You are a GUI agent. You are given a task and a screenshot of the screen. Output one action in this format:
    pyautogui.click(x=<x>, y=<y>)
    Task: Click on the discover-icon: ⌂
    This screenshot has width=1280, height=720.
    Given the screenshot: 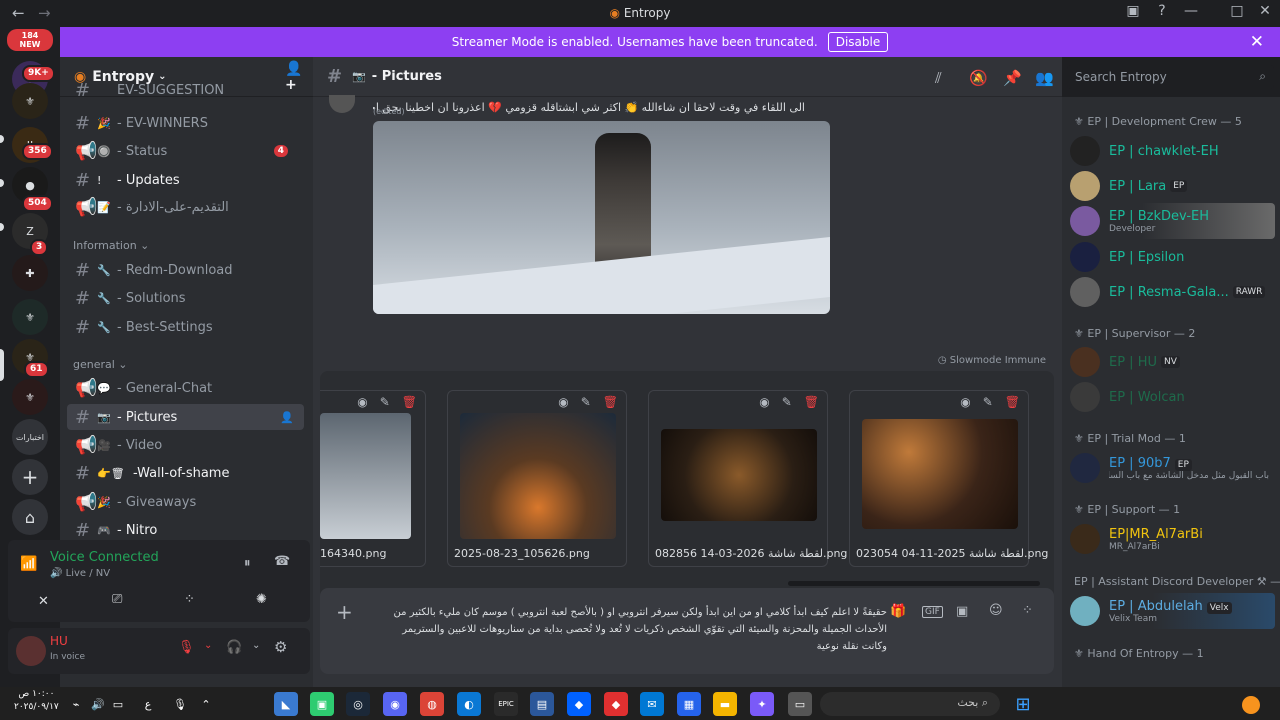 What is the action you would take?
    pyautogui.click(x=30, y=517)
    